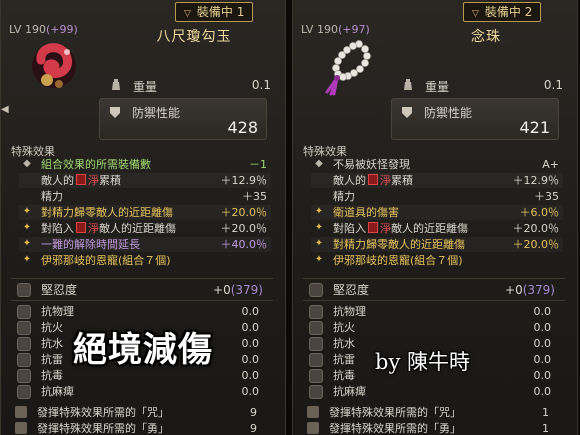 This screenshot has width=580, height=435. What do you see at coordinates (400, 228) in the screenshot?
I see `effect-text: 對陷入 淨敵人的近距離傷` at bounding box center [400, 228].